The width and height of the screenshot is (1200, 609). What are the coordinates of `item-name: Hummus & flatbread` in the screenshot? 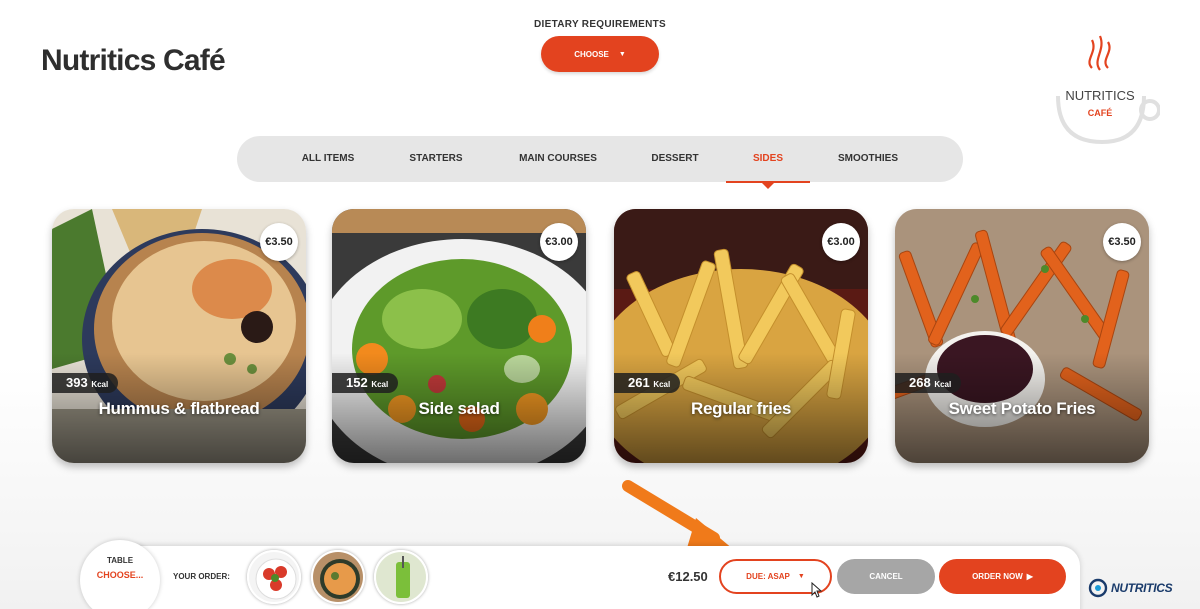 It's located at (179, 408).